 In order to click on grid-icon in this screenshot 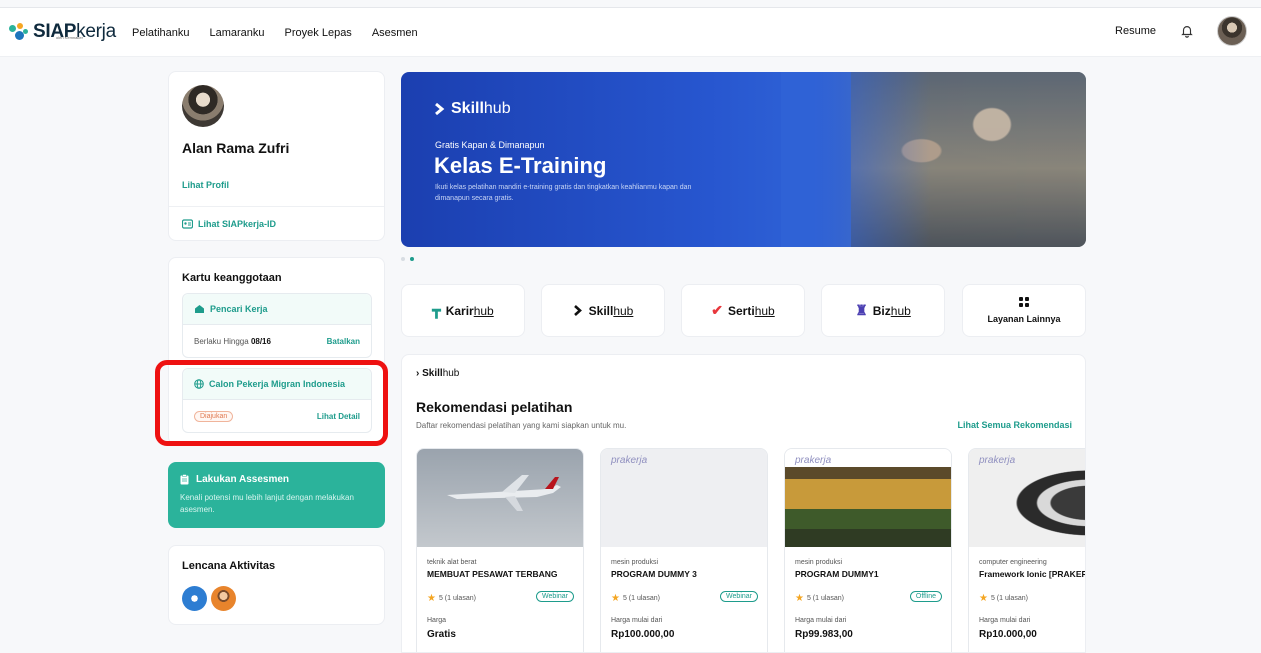, I will do `click(1024, 302)`.